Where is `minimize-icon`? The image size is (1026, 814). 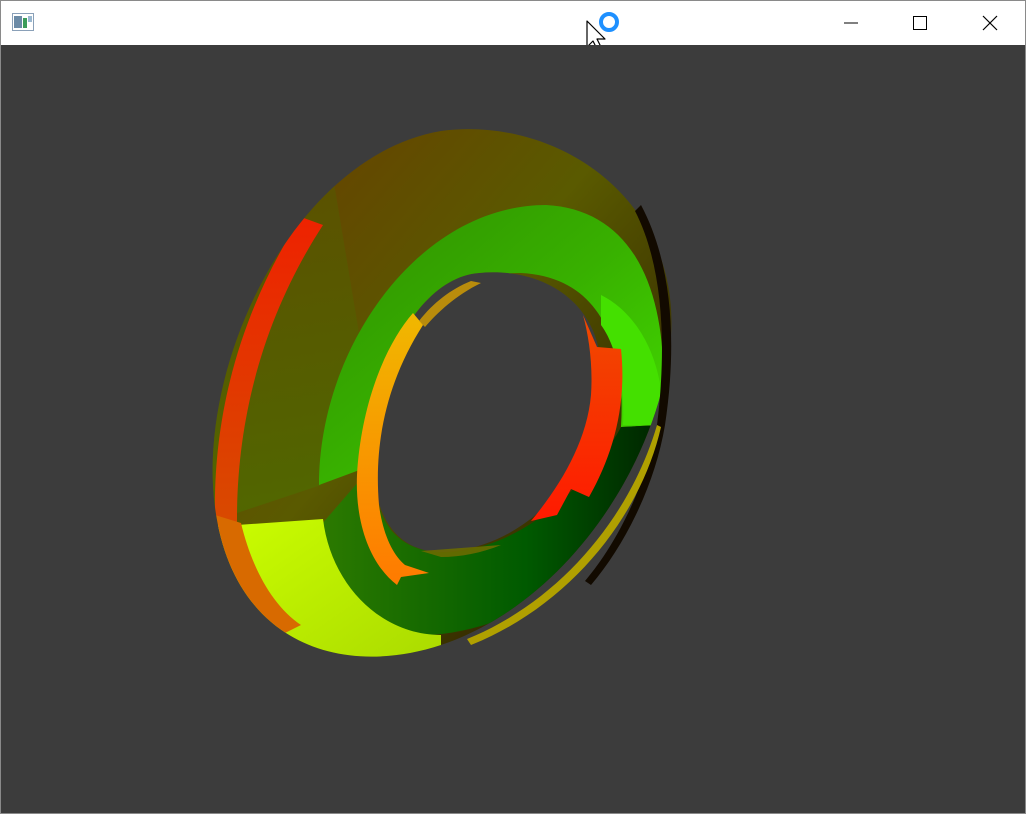
minimize-icon is located at coordinates (851, 23).